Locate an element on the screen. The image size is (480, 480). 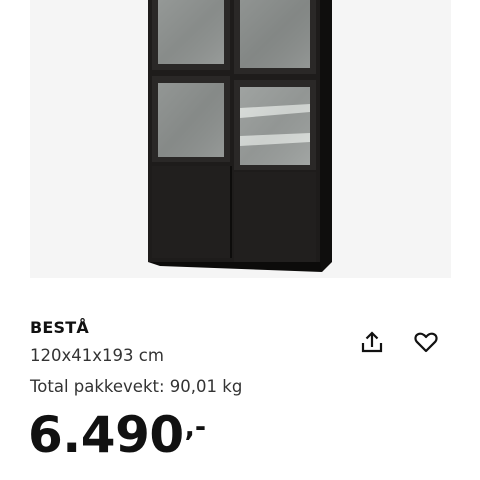
heart-icon is located at coordinates (426, 342).